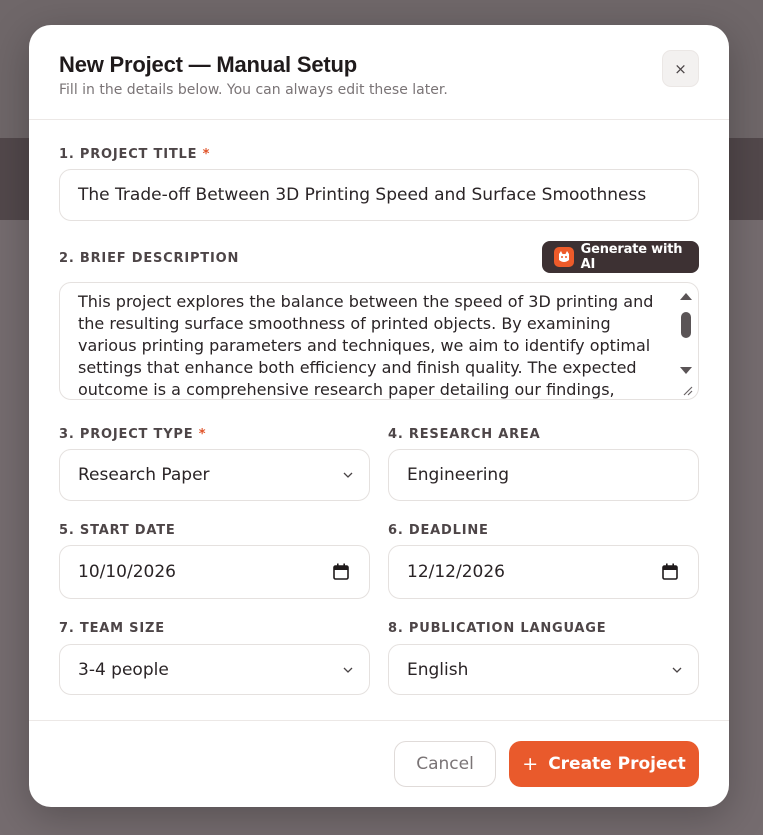  I want to click on project-type-select: Research Paper, so click(214, 475).